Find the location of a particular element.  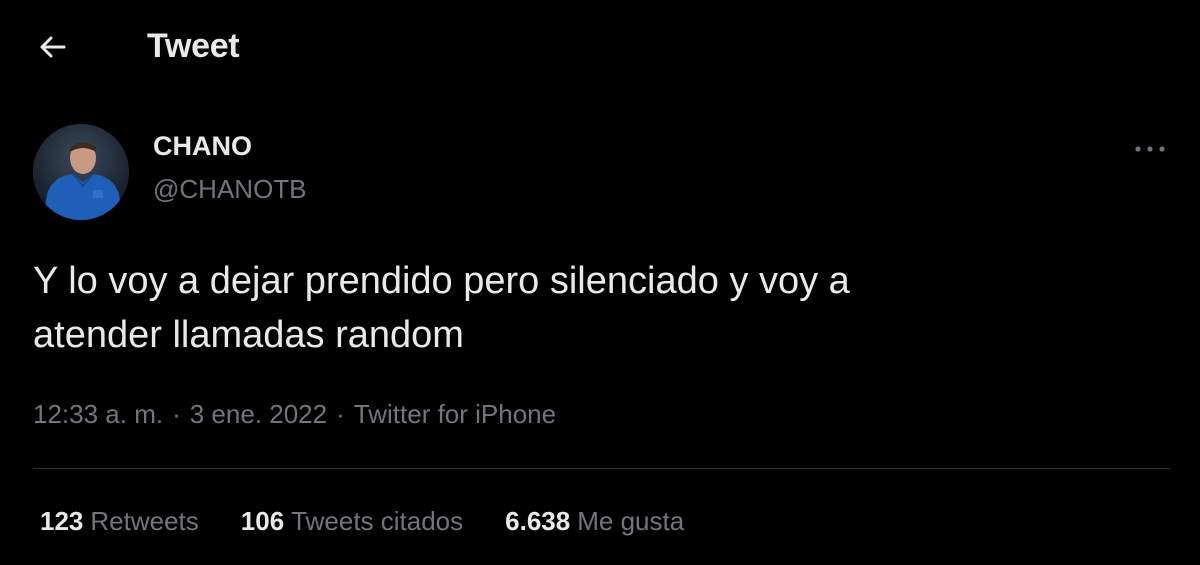

page-title: Tweet is located at coordinates (193, 46).